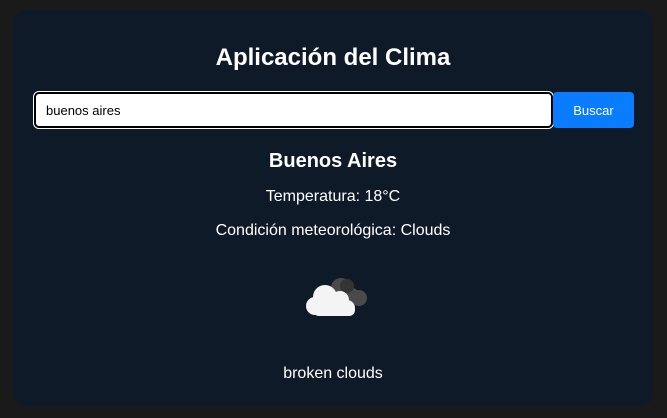  I want to click on broken-clouds-icon, so click(336, 297).